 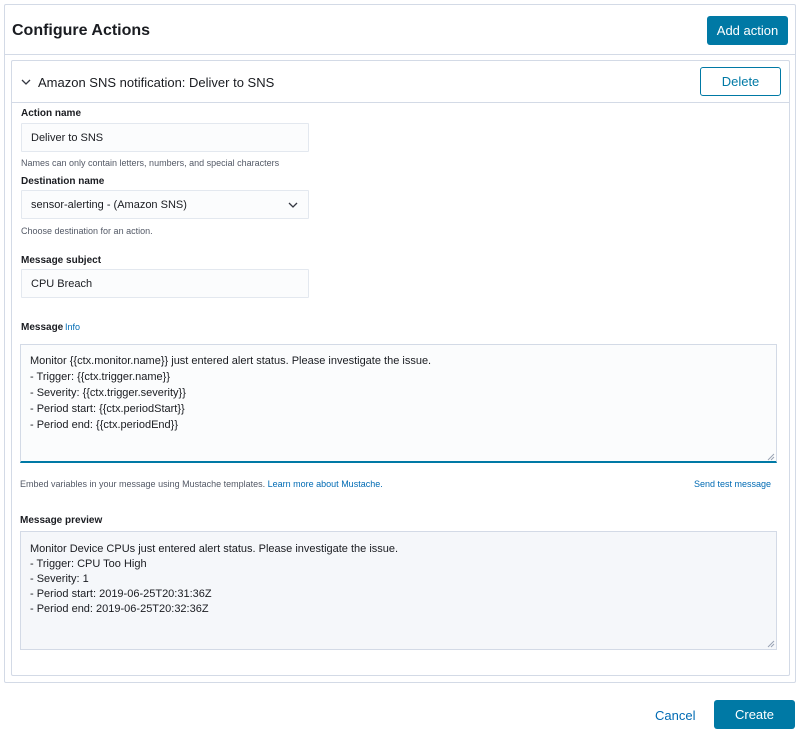 I want to click on action-name-label: Action name, so click(x=51, y=113).